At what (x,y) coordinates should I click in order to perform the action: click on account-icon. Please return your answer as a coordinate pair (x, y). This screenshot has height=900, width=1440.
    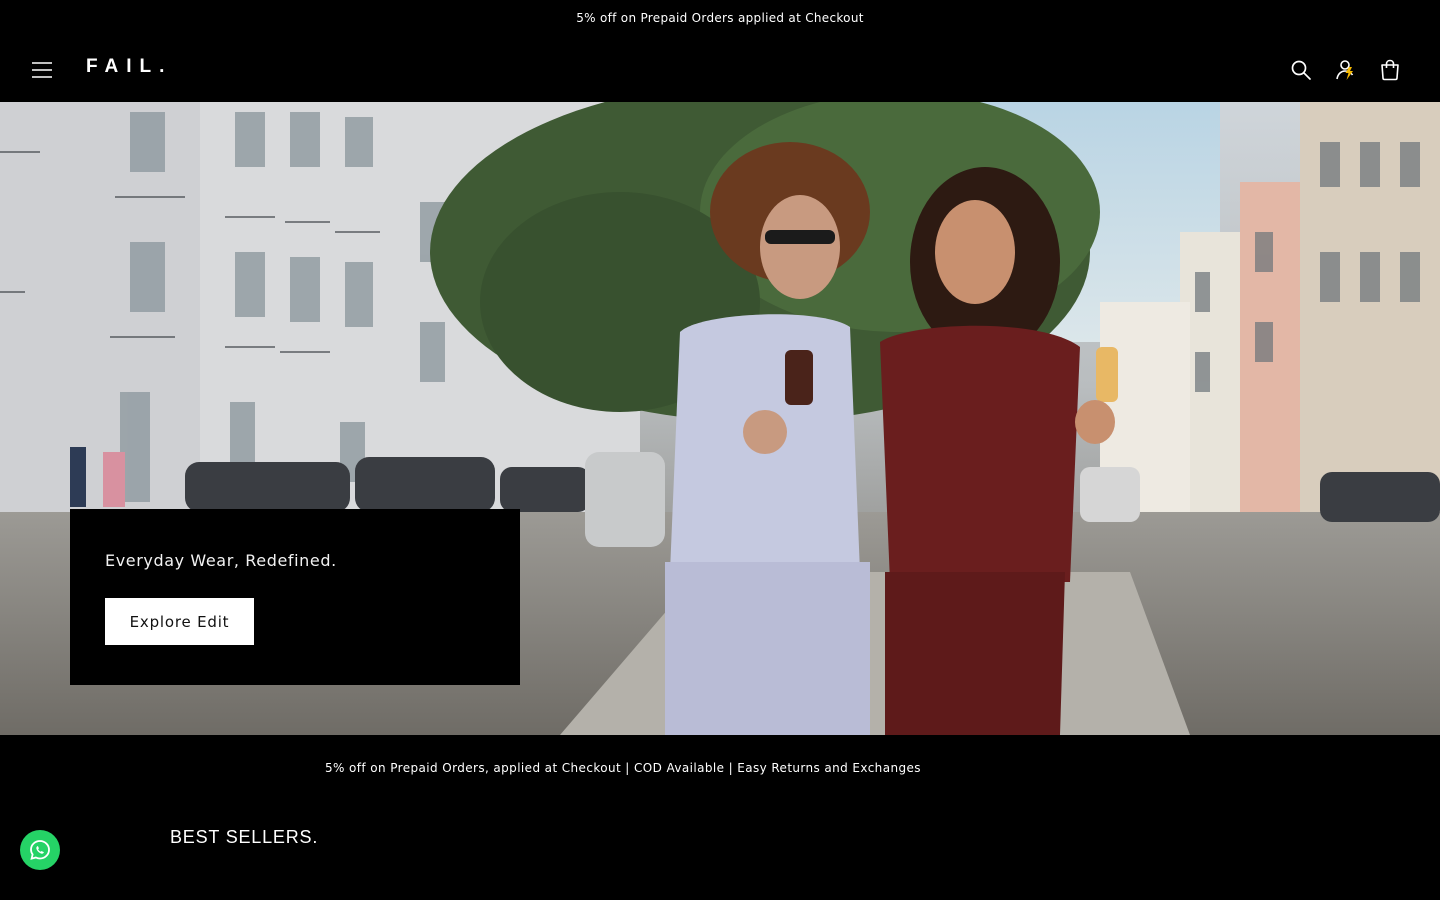
    Looking at the image, I should click on (1345, 70).